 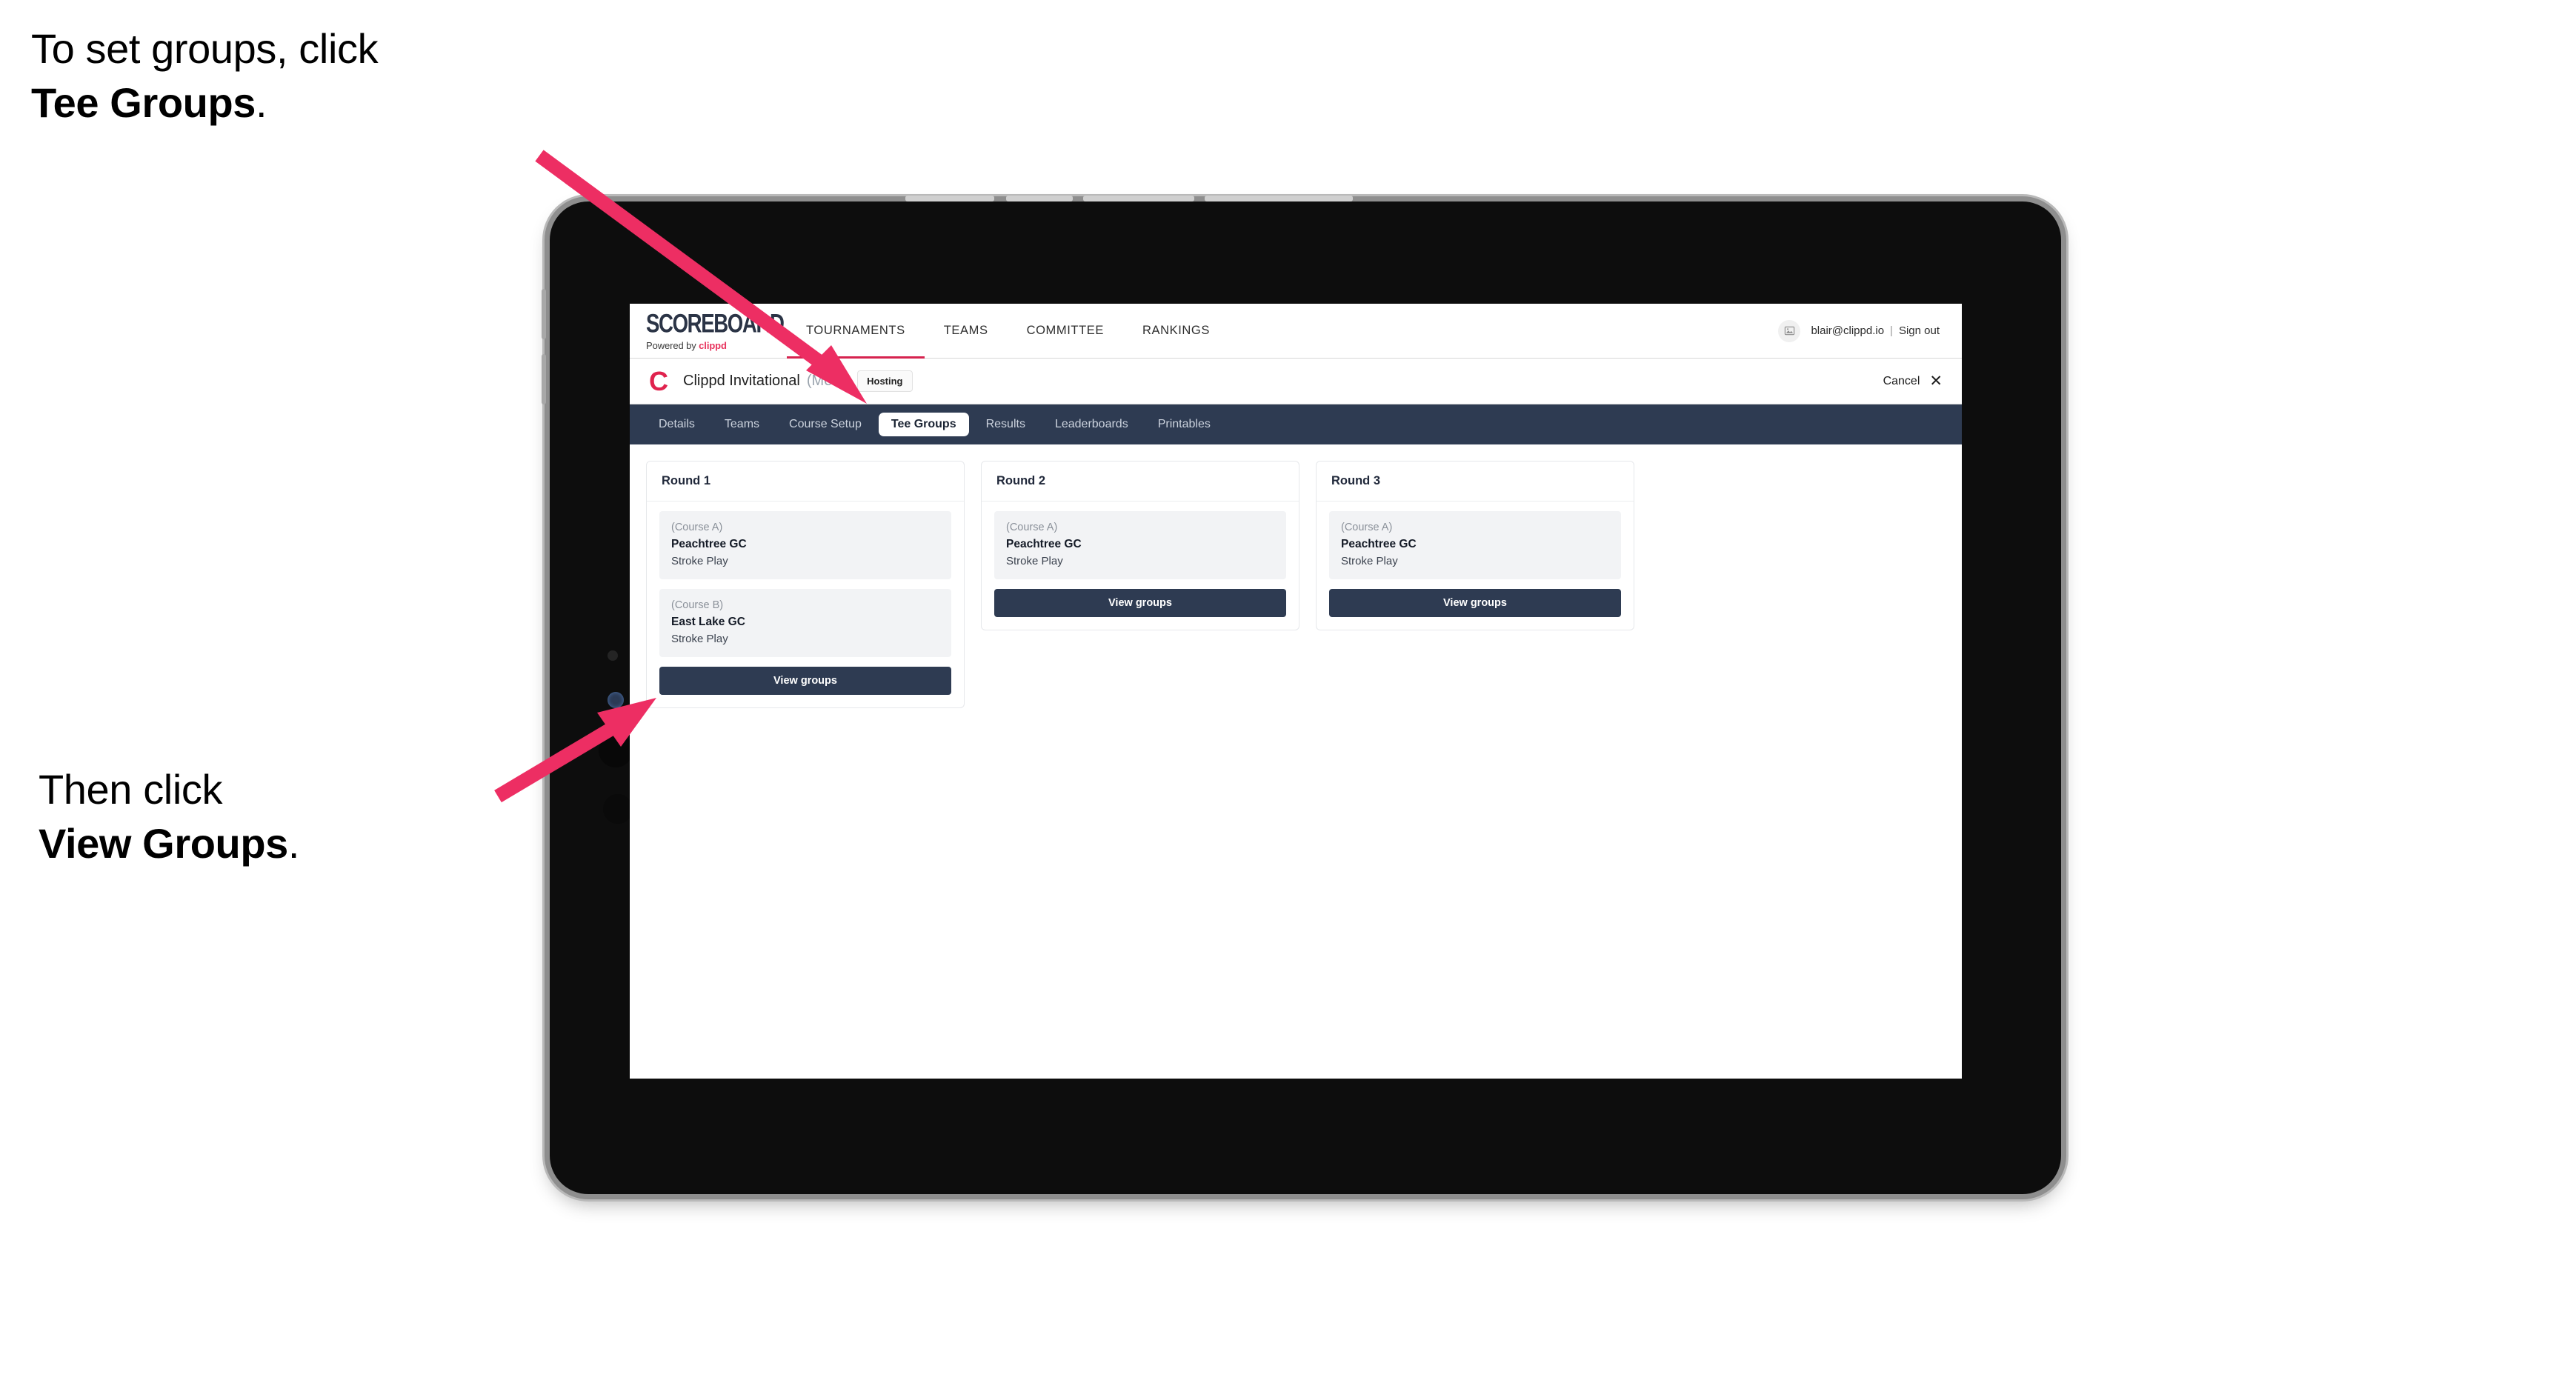 What do you see at coordinates (205, 48) in the screenshot?
I see `annotation-top-line1: To set groups, click` at bounding box center [205, 48].